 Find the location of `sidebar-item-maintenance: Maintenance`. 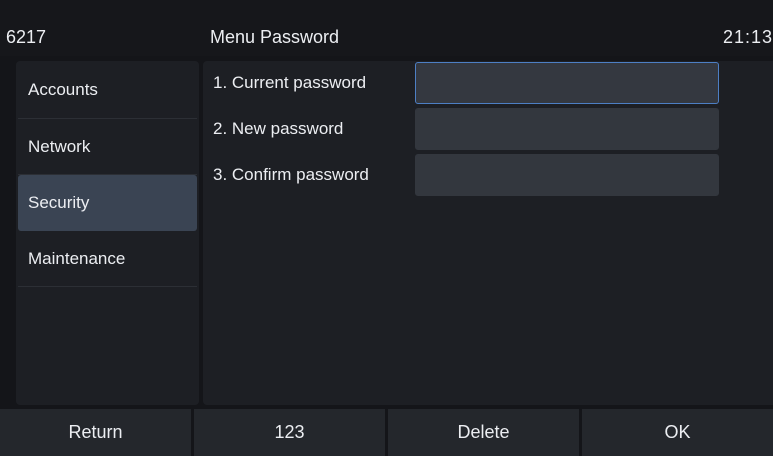

sidebar-item-maintenance: Maintenance is located at coordinates (107, 259).